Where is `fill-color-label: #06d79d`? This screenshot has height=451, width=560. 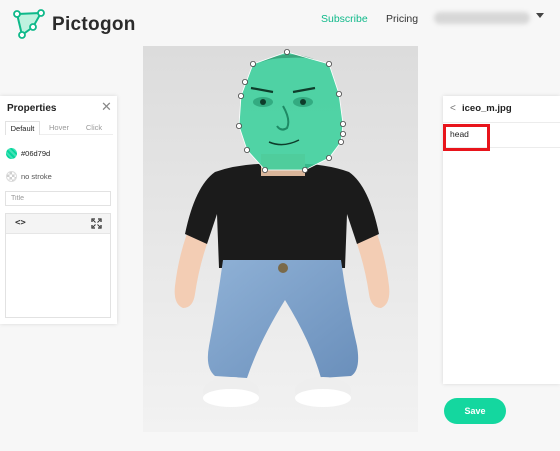 fill-color-label: #06d79d is located at coordinates (36, 153).